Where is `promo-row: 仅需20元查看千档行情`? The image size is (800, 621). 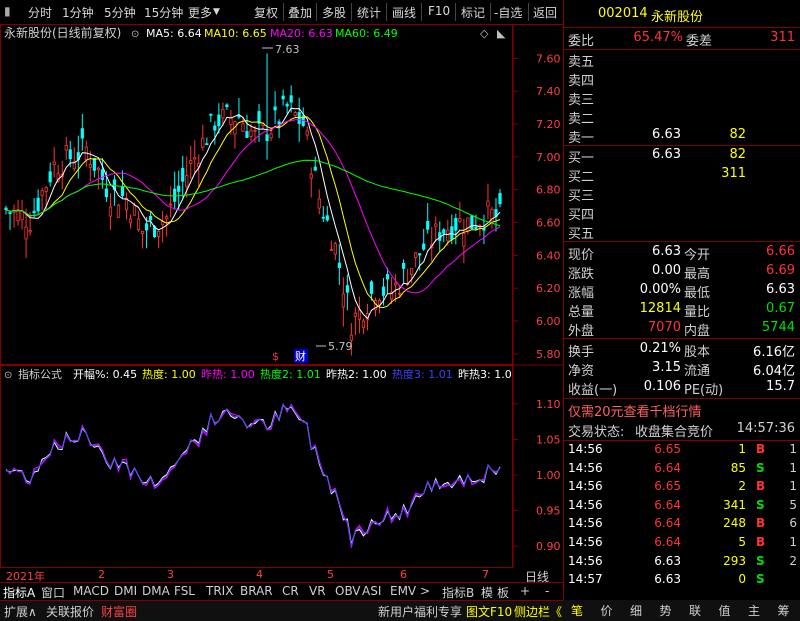 promo-row: 仅需20元查看千档行情 is located at coordinates (682, 410).